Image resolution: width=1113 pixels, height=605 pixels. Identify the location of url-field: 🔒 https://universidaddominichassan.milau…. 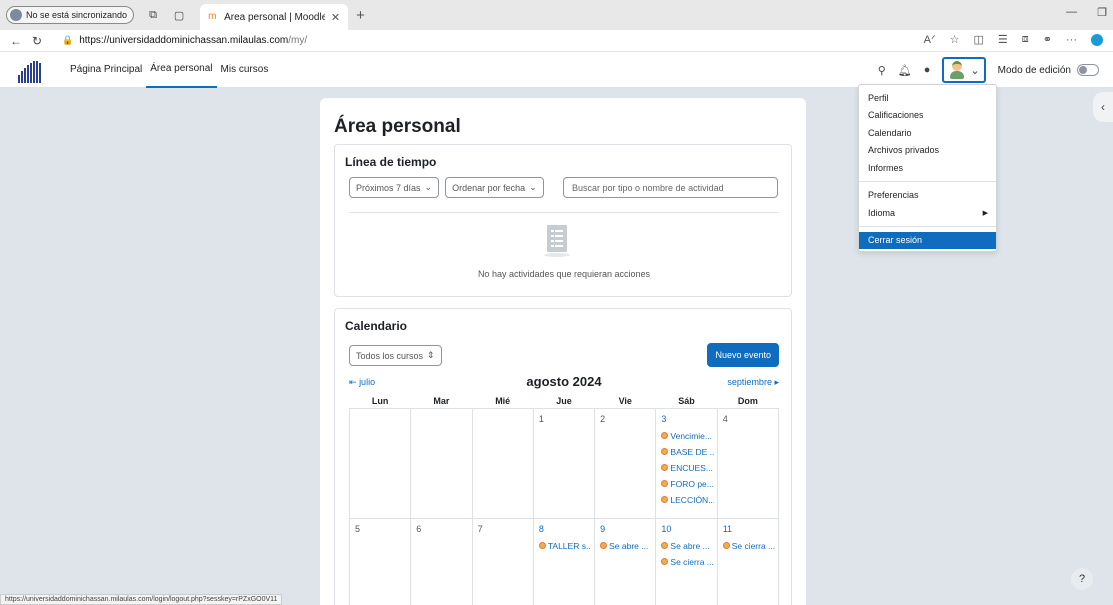
(184, 40).